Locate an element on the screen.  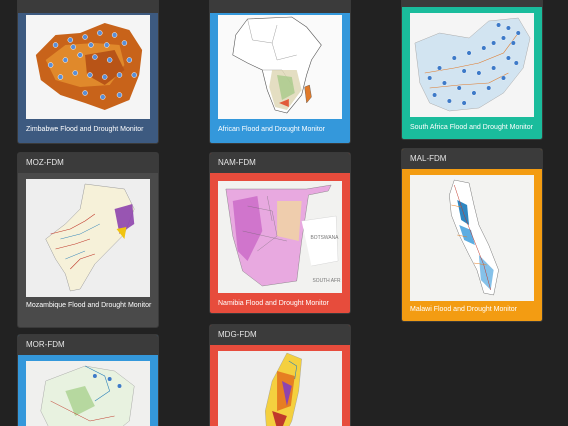
map-thumbnail-africa is located at coordinates (280, 67).